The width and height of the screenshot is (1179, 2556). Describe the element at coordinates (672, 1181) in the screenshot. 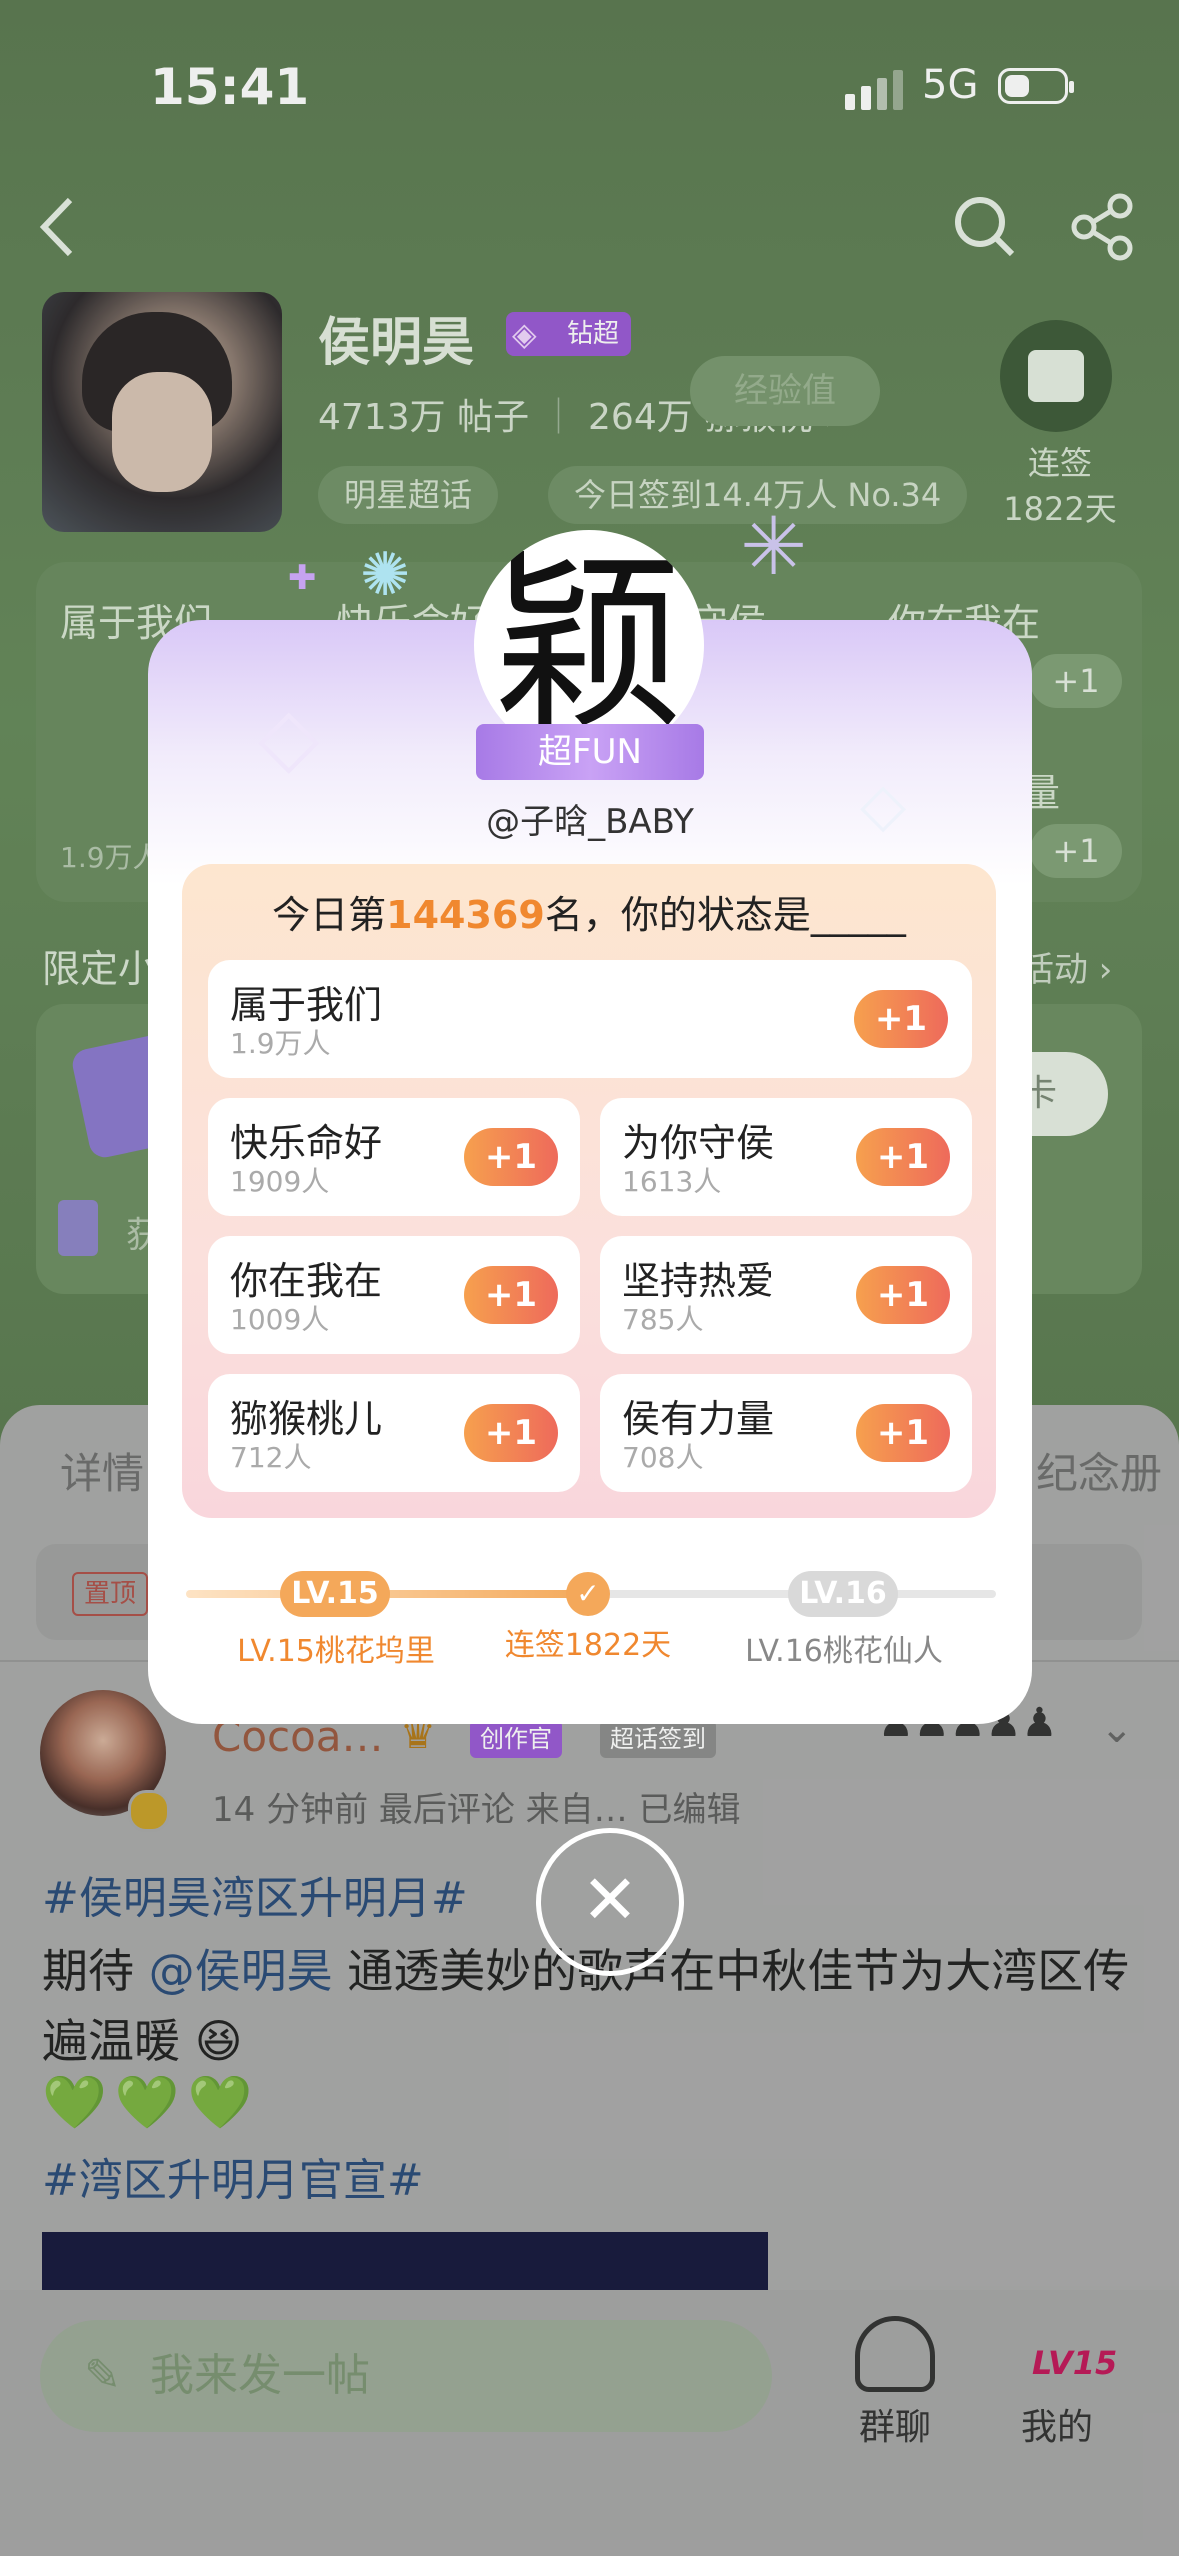

I see `status-option-count: 1613人` at that location.